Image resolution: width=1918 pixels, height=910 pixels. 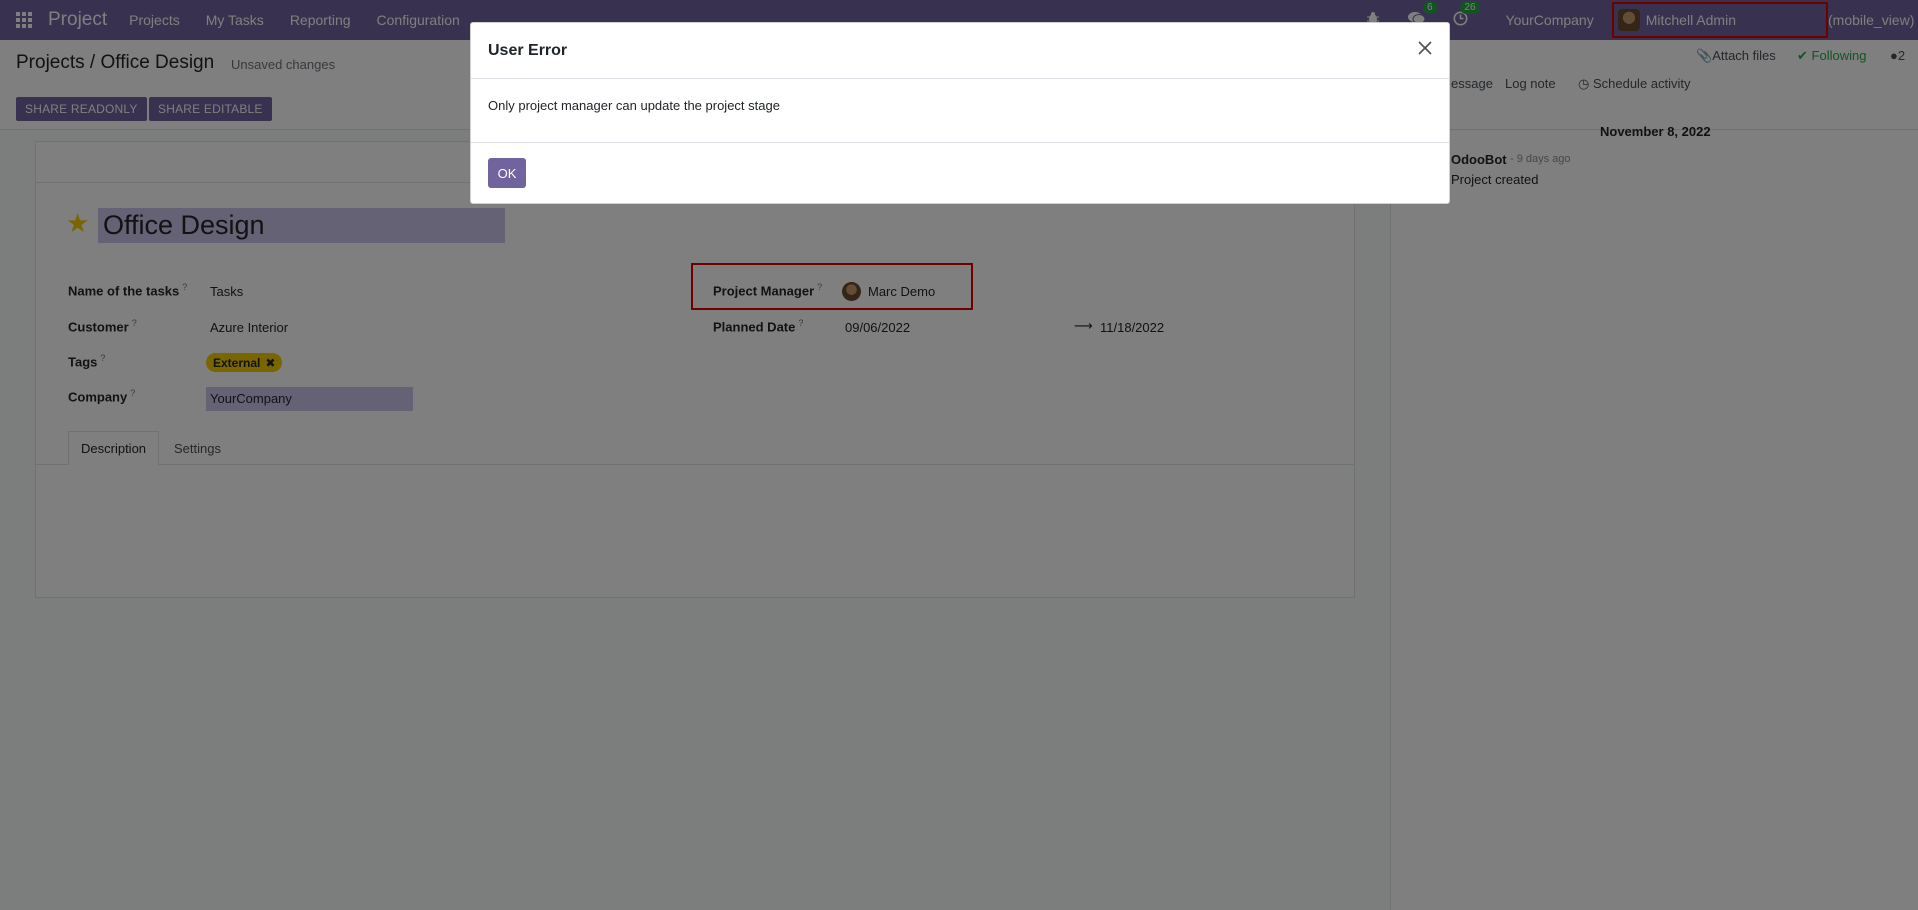 What do you see at coordinates (960, 173) in the screenshot?
I see `dialog-footer: OK` at bounding box center [960, 173].